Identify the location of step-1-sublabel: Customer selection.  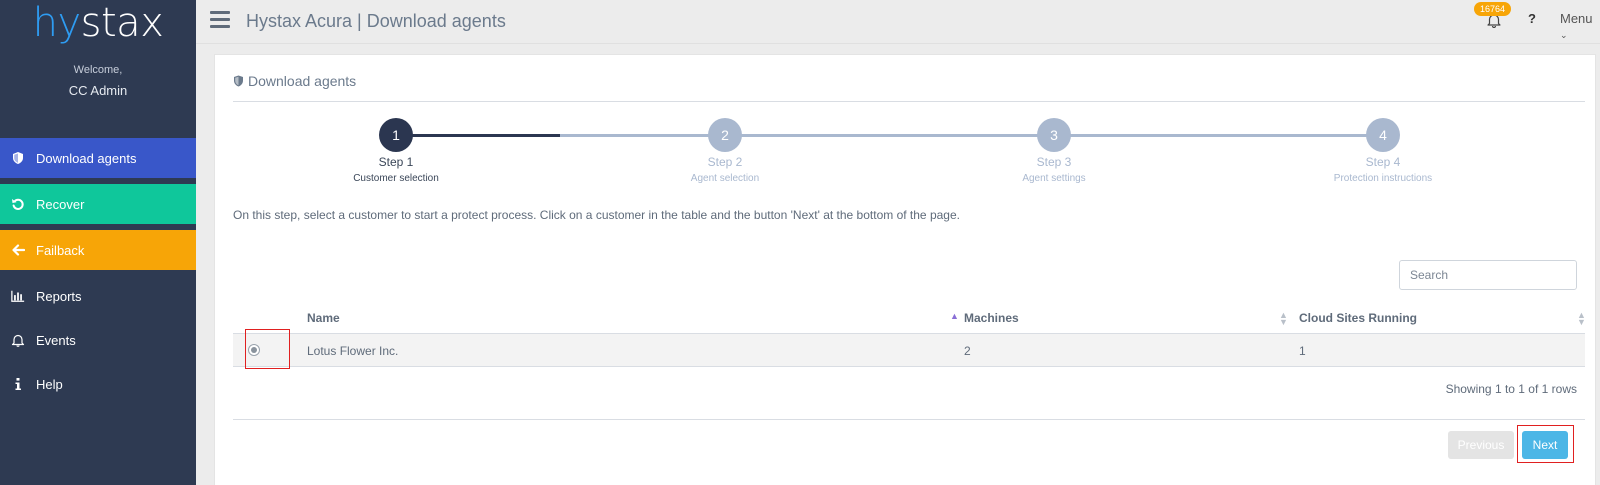
(396, 178).